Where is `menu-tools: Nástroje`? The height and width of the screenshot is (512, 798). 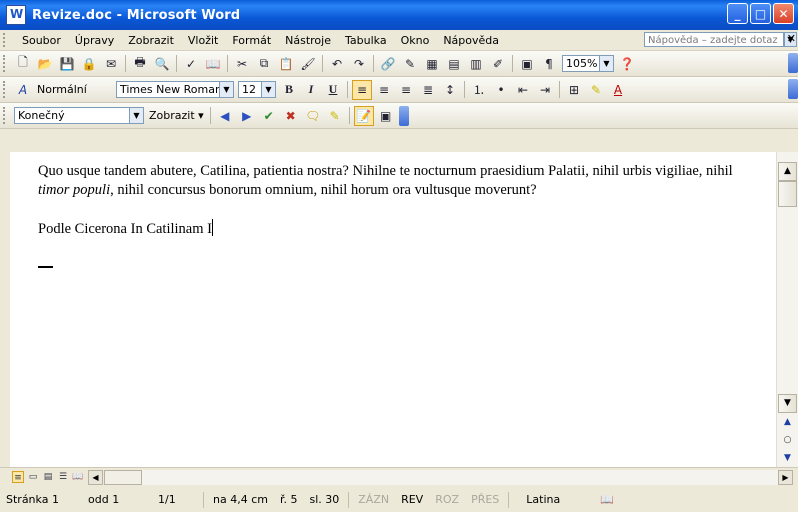 menu-tools: Nástroje is located at coordinates (308, 40).